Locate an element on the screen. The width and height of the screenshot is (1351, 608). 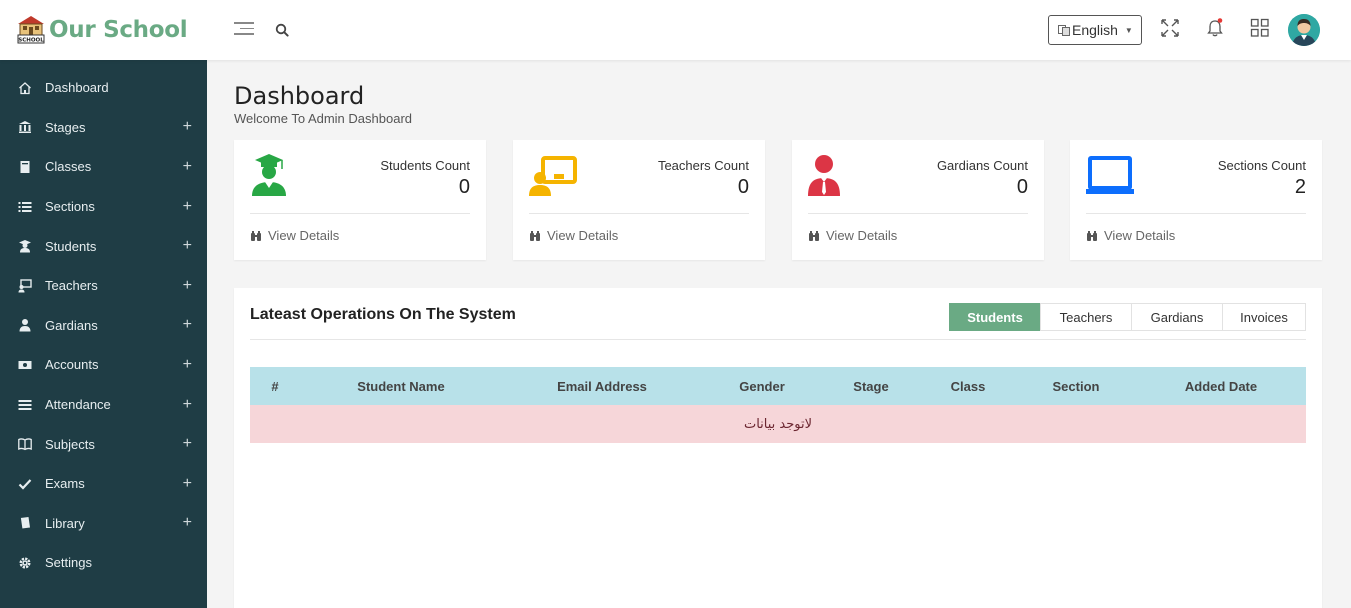
avatar is located at coordinates (1304, 30).